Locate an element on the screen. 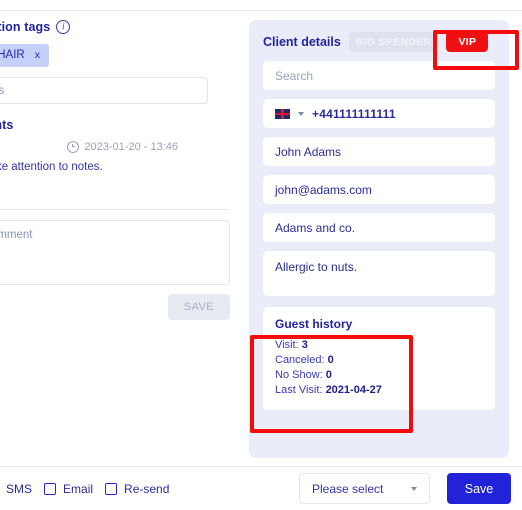  save-comment-button: SAVE is located at coordinates (198, 307).